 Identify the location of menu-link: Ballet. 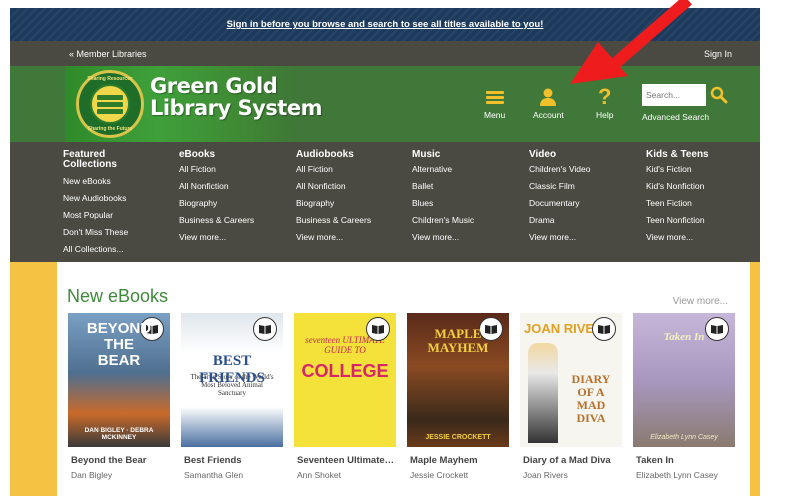
(443, 186).